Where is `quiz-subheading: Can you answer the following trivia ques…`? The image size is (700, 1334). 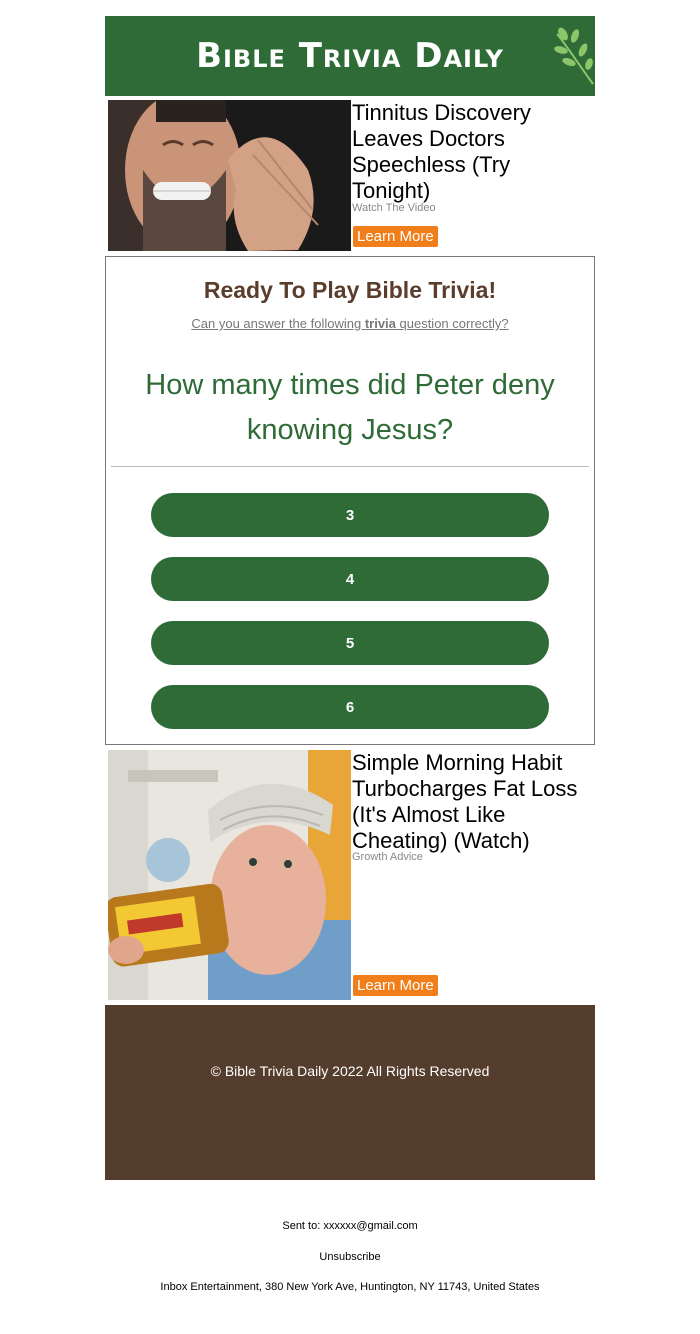
quiz-subheading: Can you answer the following trivia ques… is located at coordinates (350, 323).